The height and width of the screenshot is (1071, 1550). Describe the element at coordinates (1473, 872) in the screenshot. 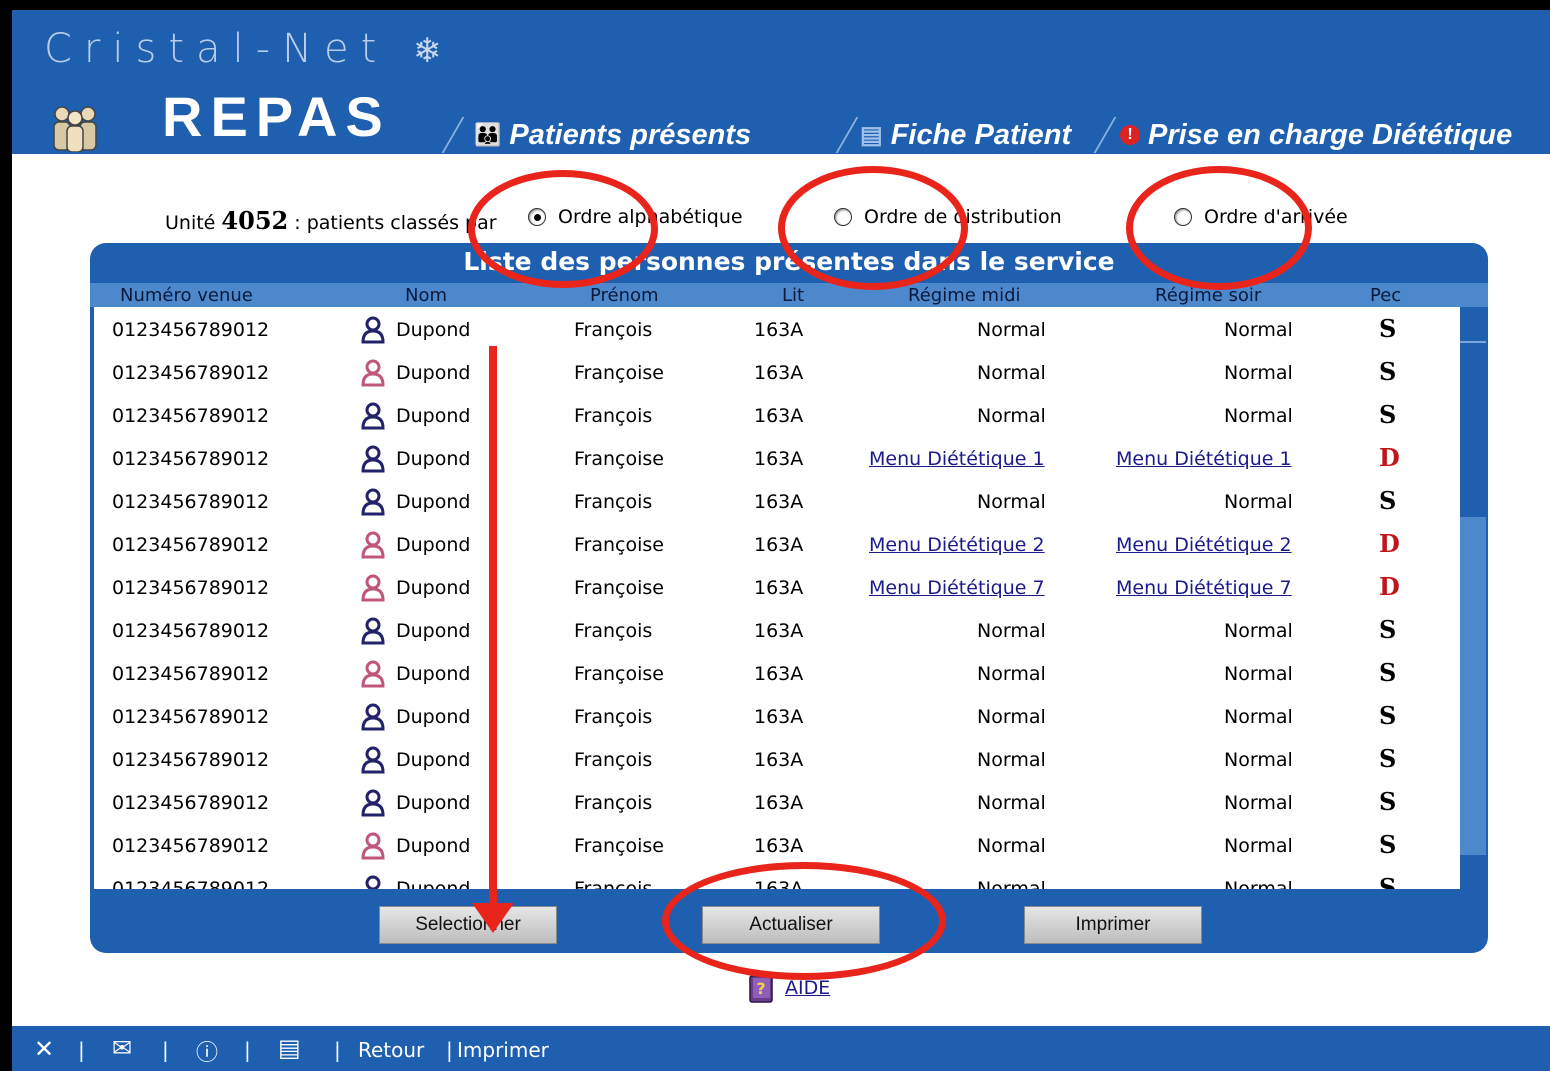

I see `scroll-down-button` at that location.